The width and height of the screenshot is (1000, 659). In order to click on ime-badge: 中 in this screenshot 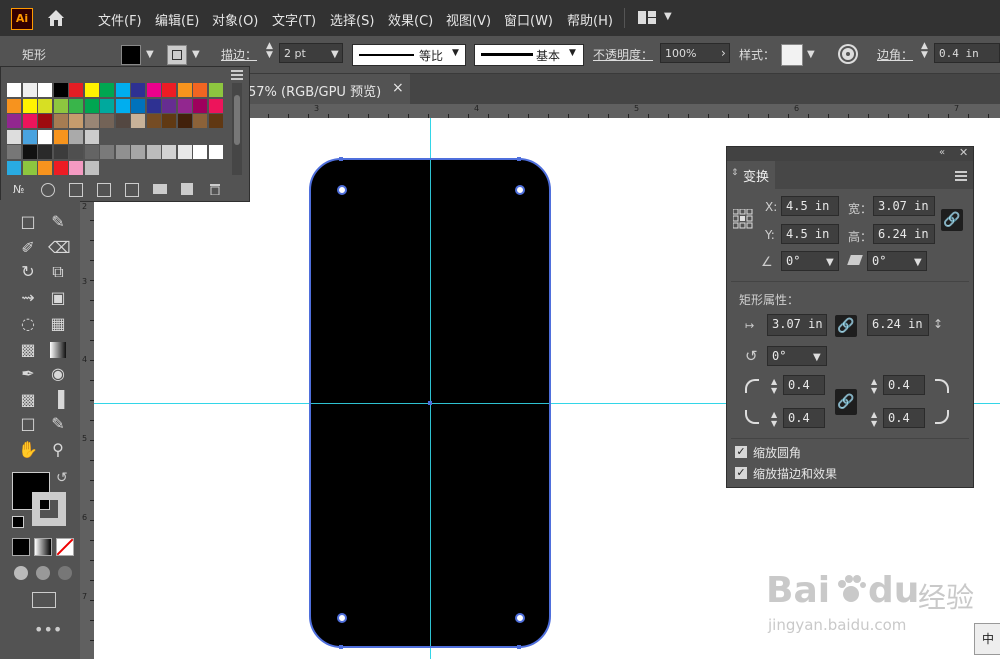, I will do `click(987, 639)`.